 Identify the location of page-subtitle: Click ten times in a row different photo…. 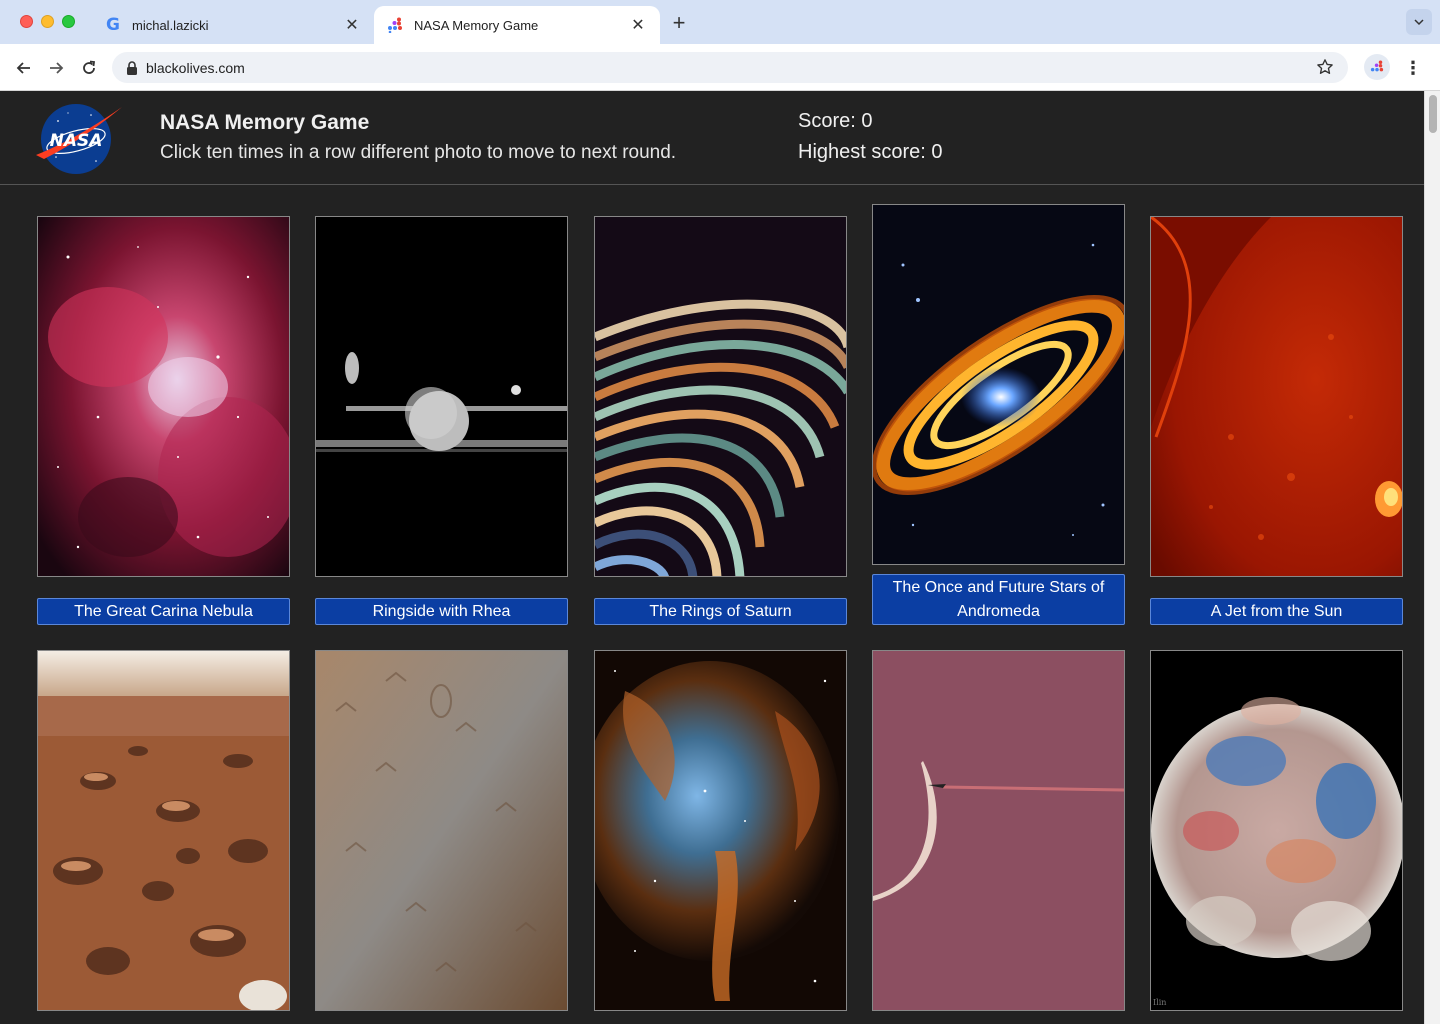
(418, 152).